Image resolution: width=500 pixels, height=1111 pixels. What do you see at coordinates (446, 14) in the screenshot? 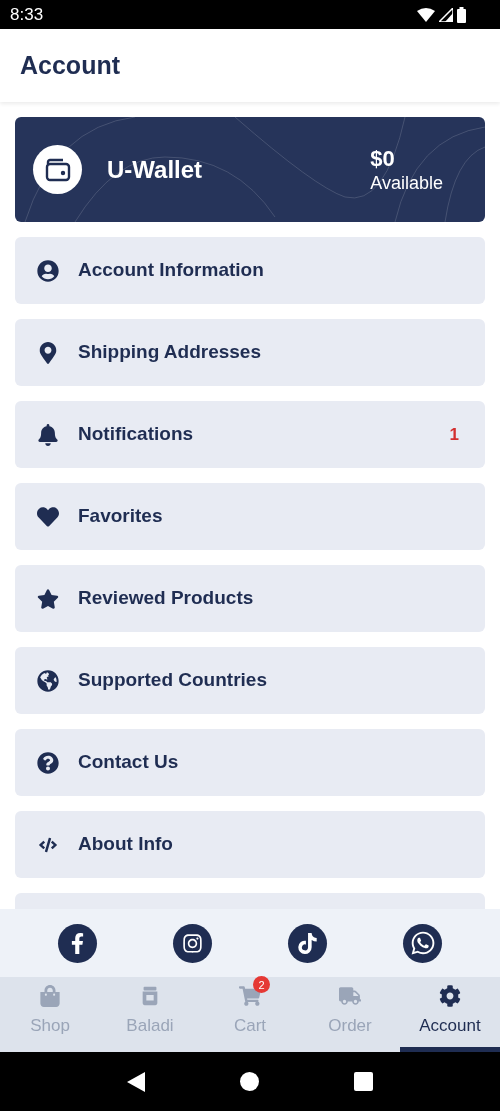
I see `signal-icon` at bounding box center [446, 14].